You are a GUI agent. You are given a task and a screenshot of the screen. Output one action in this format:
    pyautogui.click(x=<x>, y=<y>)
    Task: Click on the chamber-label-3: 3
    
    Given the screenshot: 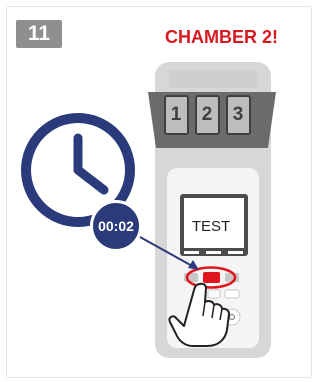 What is the action you would take?
    pyautogui.click(x=238, y=114)
    